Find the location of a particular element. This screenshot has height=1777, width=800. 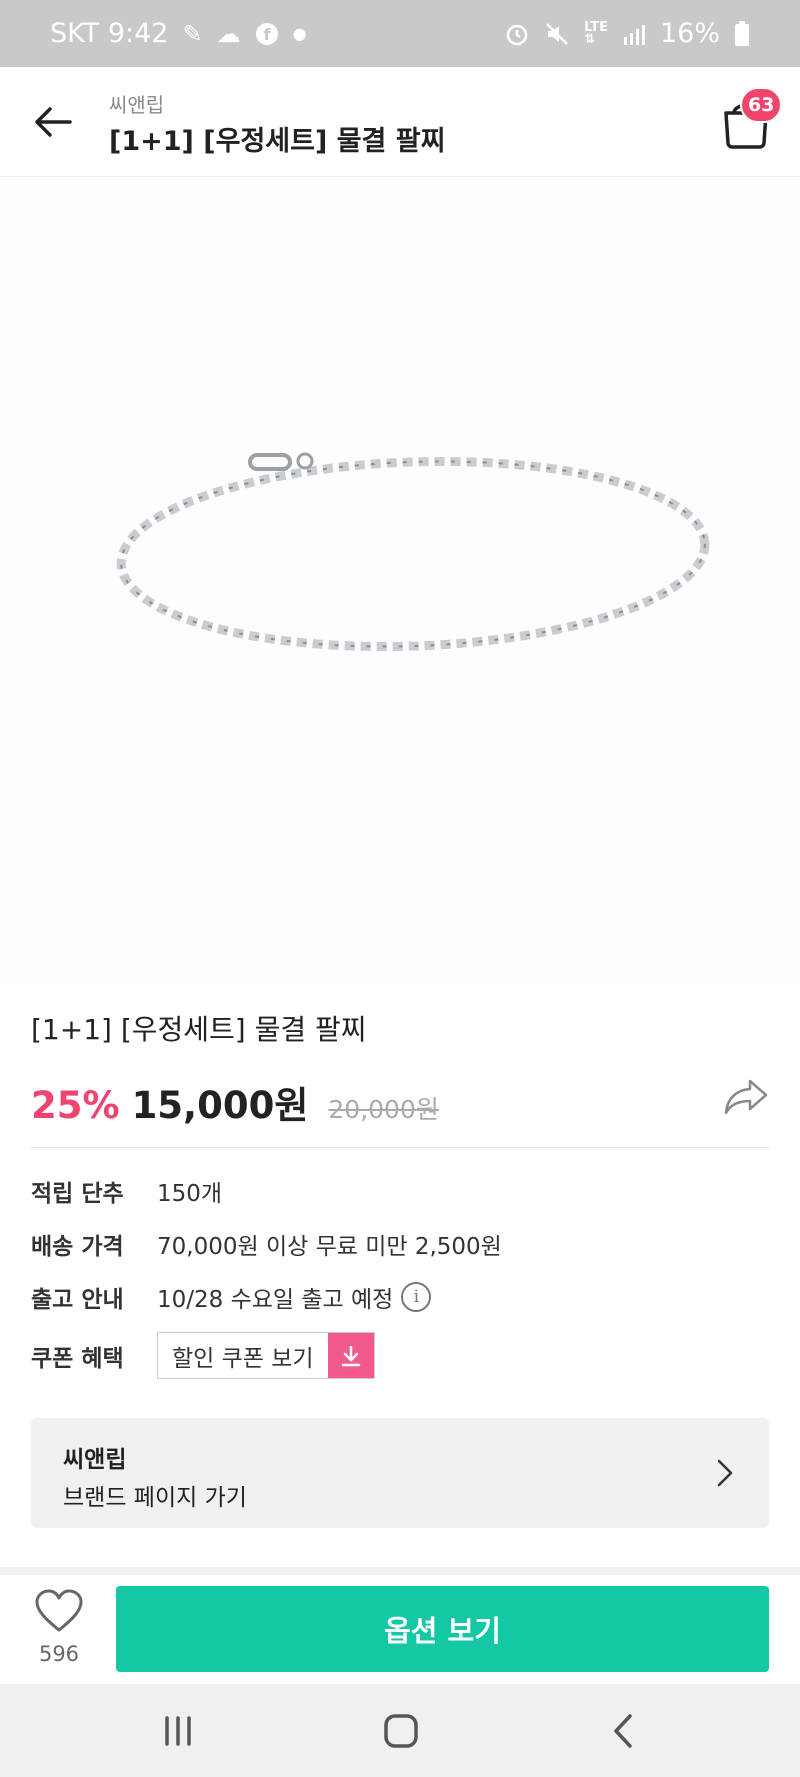

brand-name: 씨앤립 is located at coordinates (95, 1460).